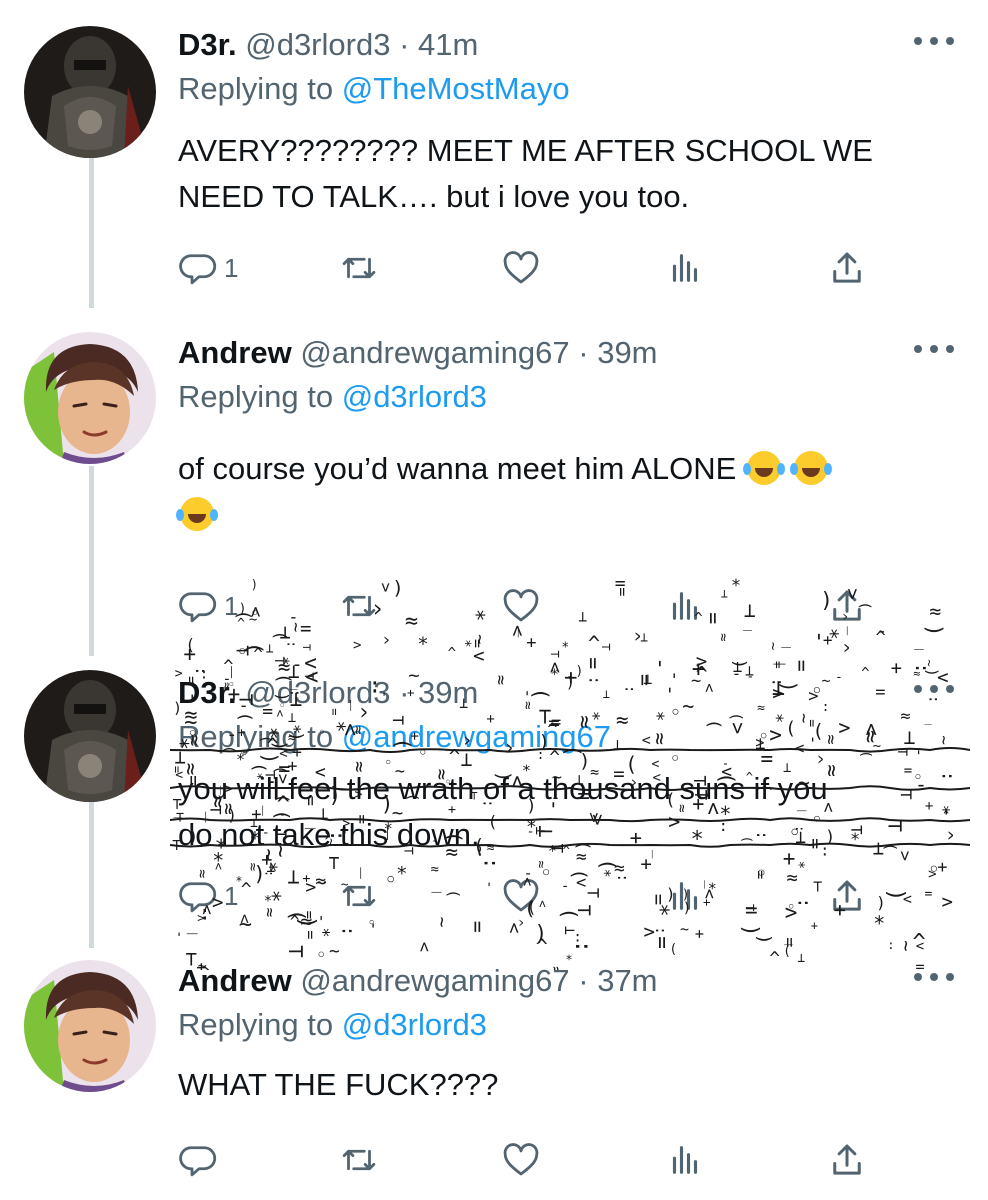 This screenshot has width=988, height=1200. I want to click on mention-link: @TheMostMayo, so click(456, 88).